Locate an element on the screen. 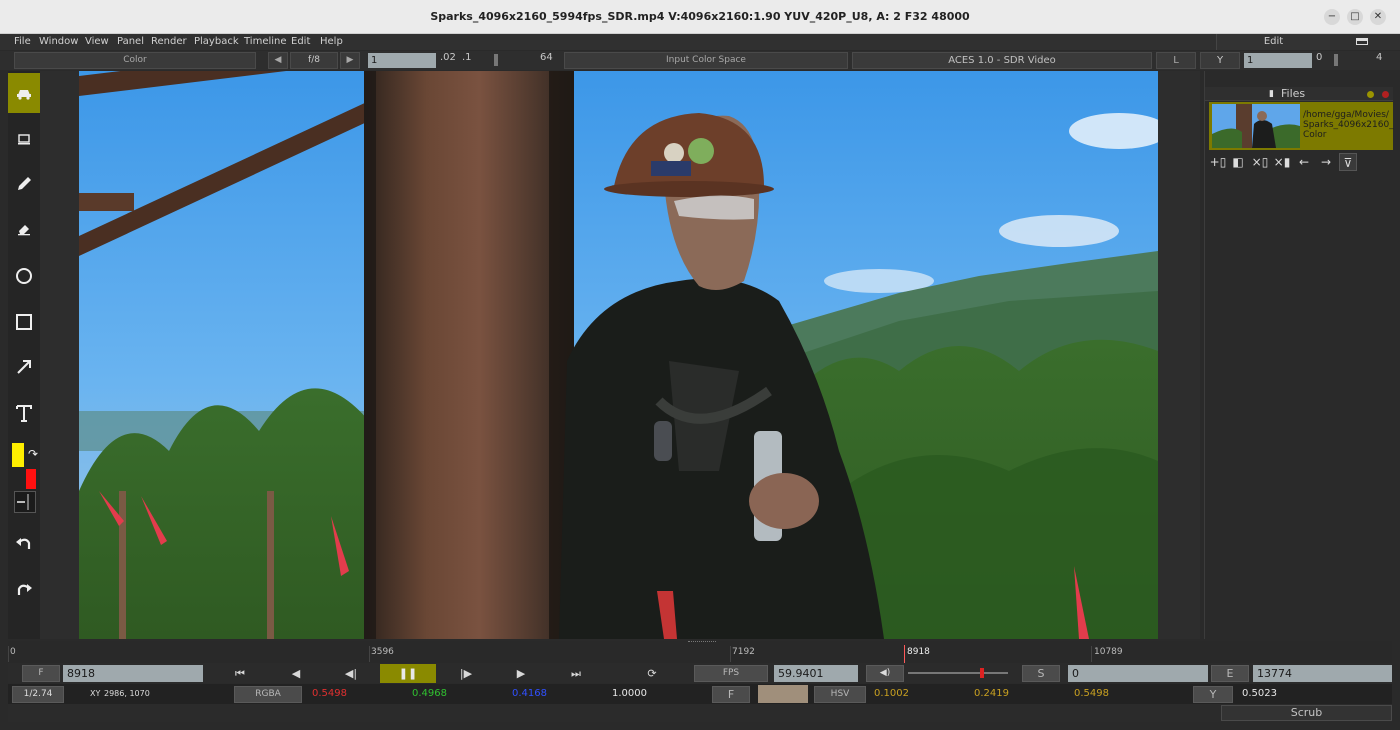  zoom-button: 1/2.74 is located at coordinates (38, 694).